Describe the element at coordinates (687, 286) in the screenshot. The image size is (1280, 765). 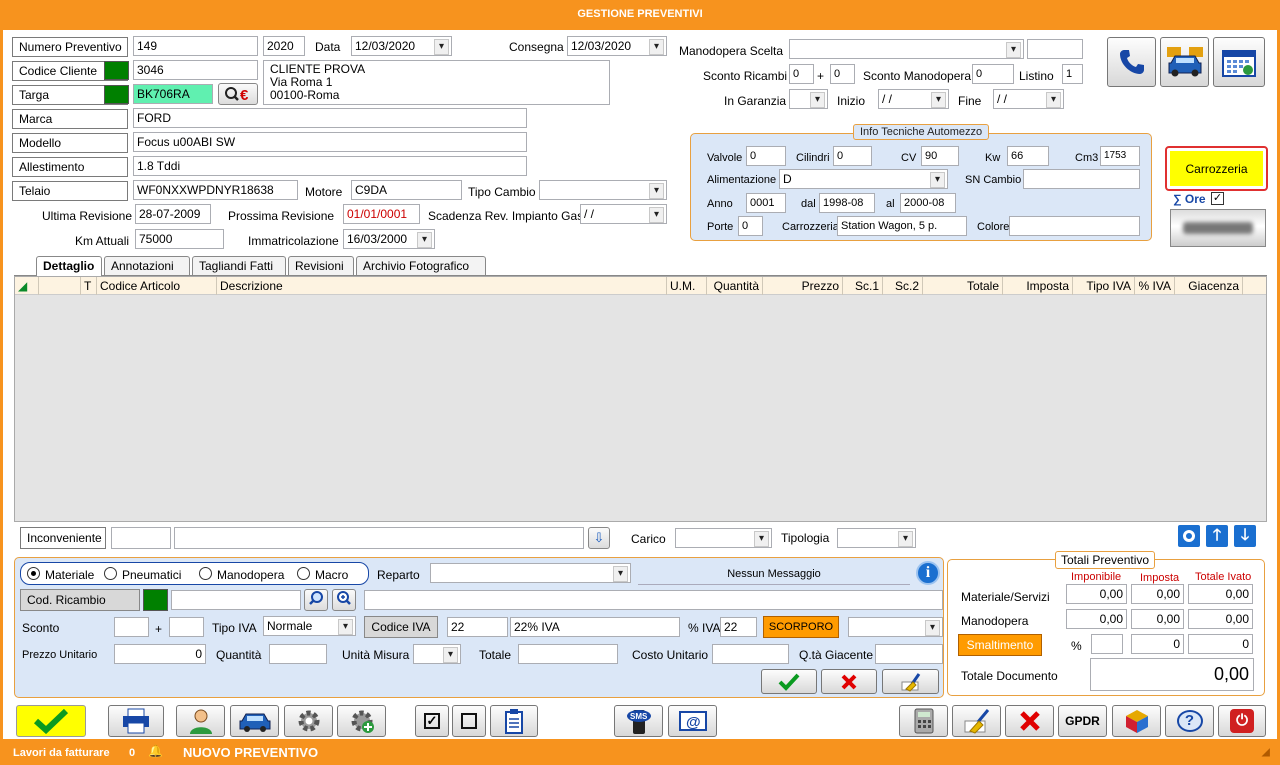
I see `grid-col-um: U.M.` at that location.